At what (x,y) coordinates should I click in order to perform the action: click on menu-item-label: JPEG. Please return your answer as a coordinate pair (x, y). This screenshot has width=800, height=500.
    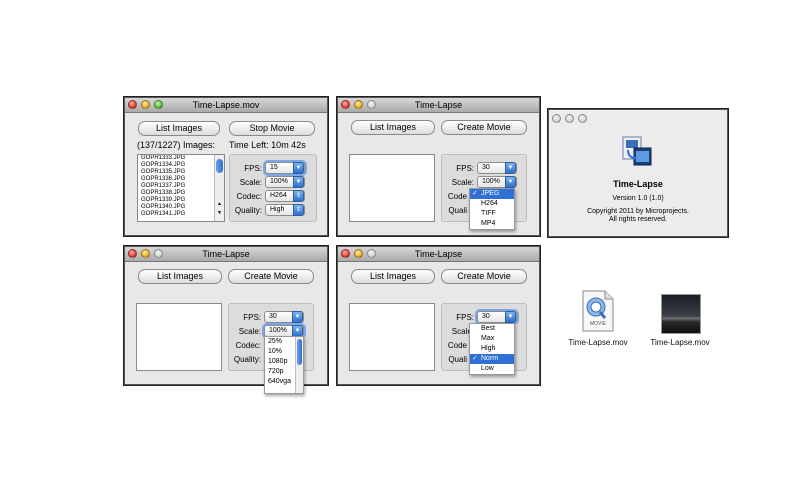
    Looking at the image, I should click on (490, 193).